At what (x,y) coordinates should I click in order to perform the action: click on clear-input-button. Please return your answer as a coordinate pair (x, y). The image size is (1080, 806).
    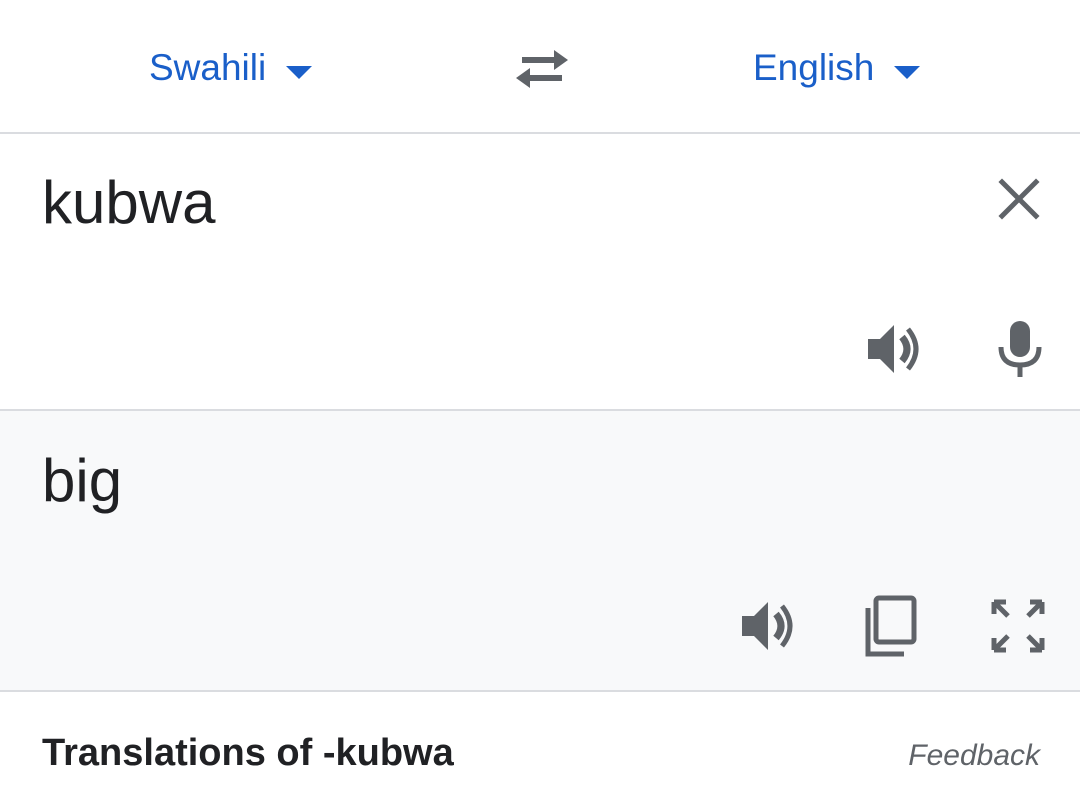
    Looking at the image, I should click on (1019, 199).